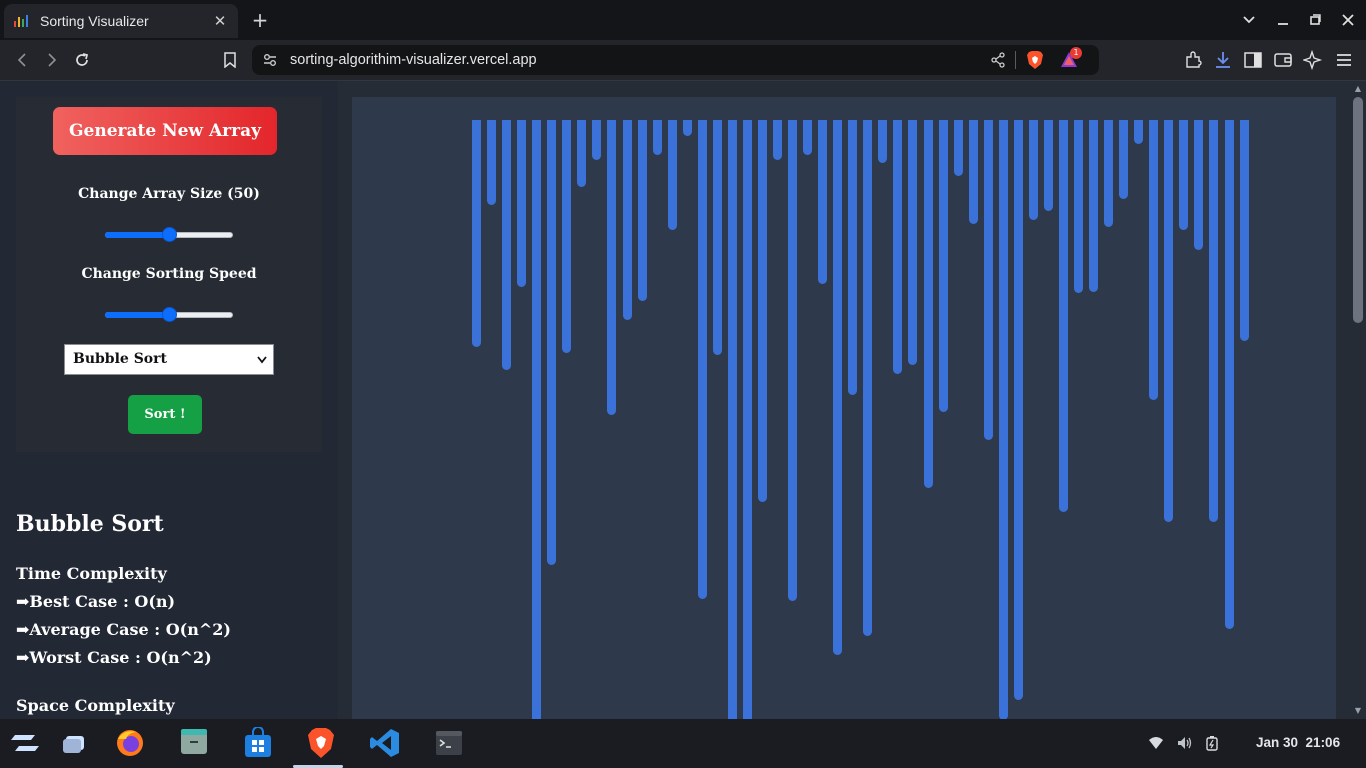 The image size is (1366, 768). Describe the element at coordinates (120, 359) in the screenshot. I see `algorithm-select-value: Bubble Sort` at that location.